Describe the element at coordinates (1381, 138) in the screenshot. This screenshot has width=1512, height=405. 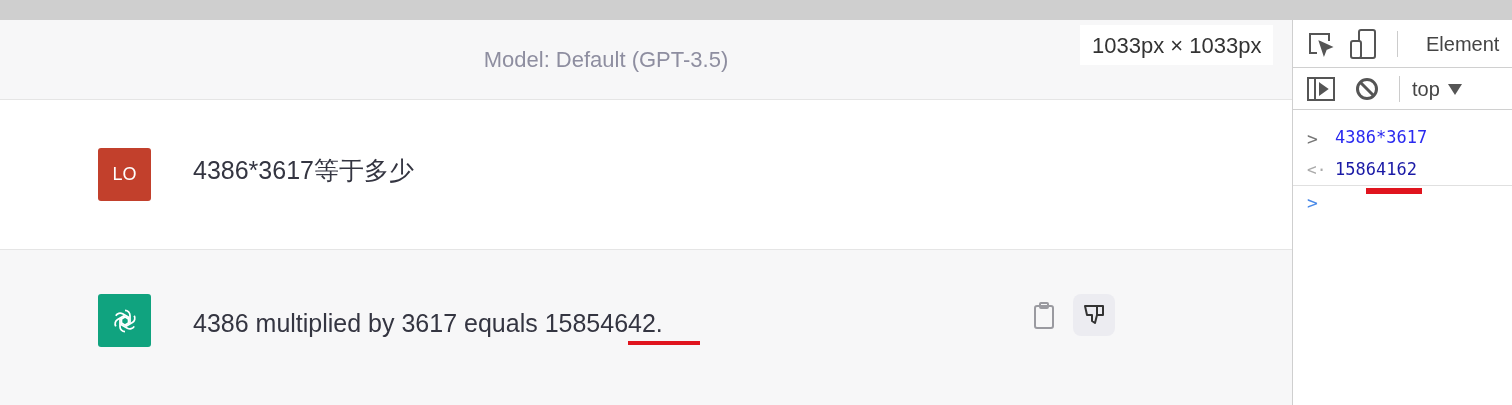
I see `console-command-text: 4386*3617` at that location.